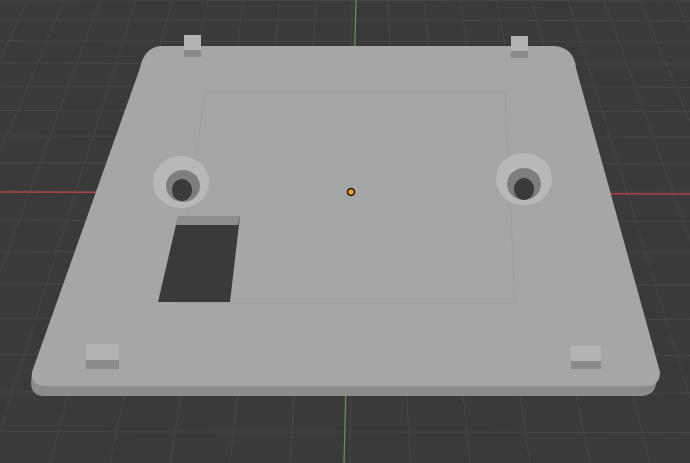  I want to click on object-origin-icon, so click(351, 192).